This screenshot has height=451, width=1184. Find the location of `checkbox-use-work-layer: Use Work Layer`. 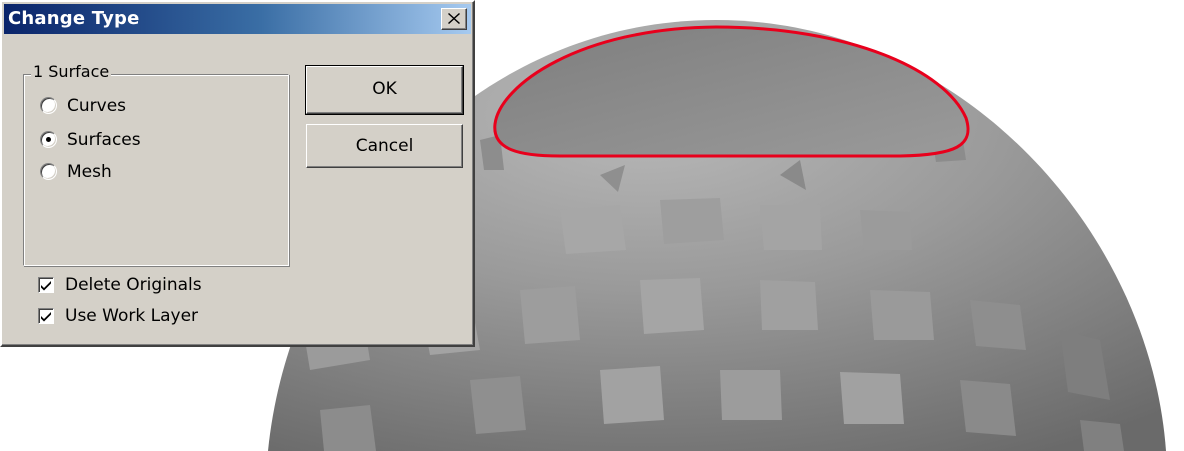

checkbox-use-work-layer: Use Work Layer is located at coordinates (158, 316).